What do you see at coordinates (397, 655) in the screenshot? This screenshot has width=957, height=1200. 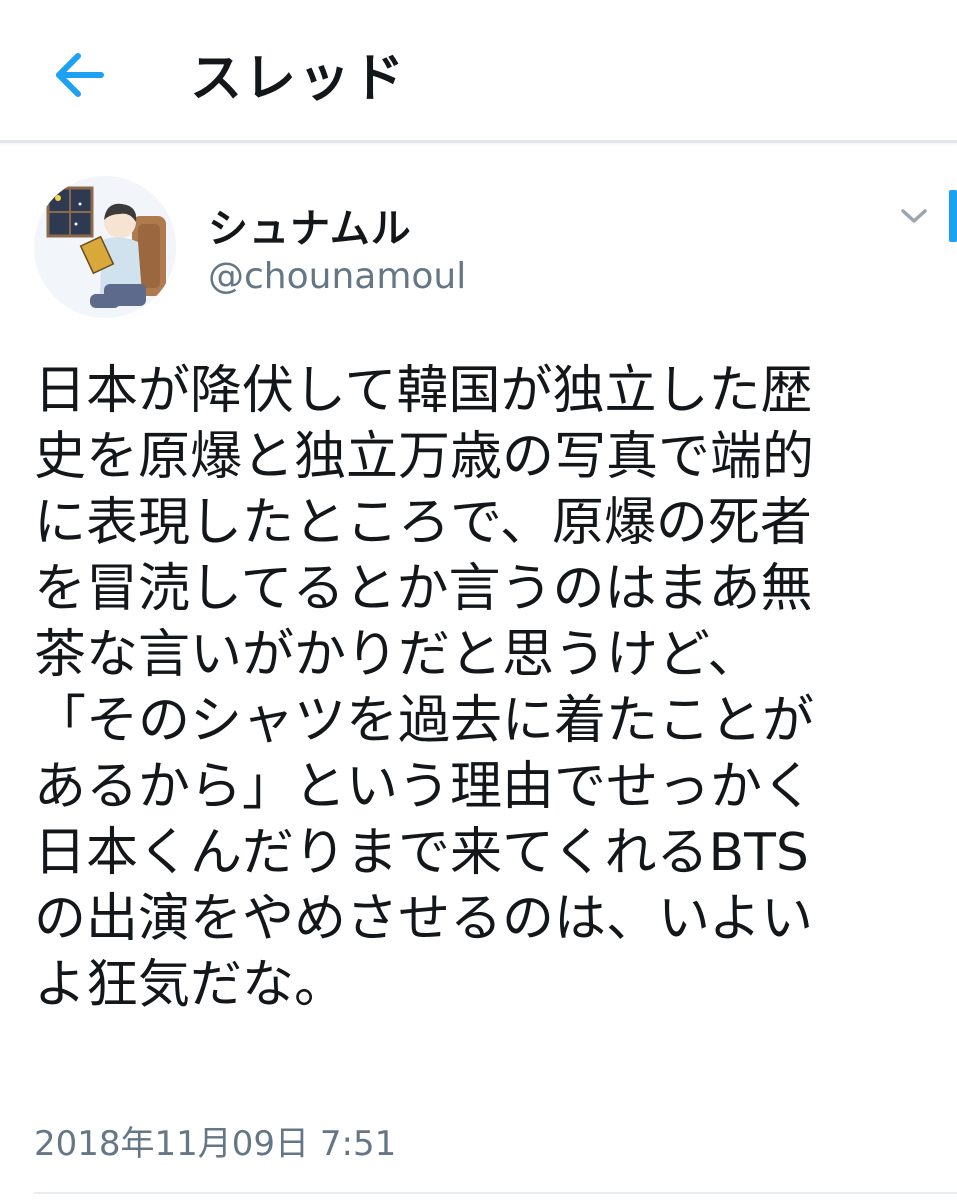 I see `tweet-text-line: 茶な言いがかりだと思うけど、` at bounding box center [397, 655].